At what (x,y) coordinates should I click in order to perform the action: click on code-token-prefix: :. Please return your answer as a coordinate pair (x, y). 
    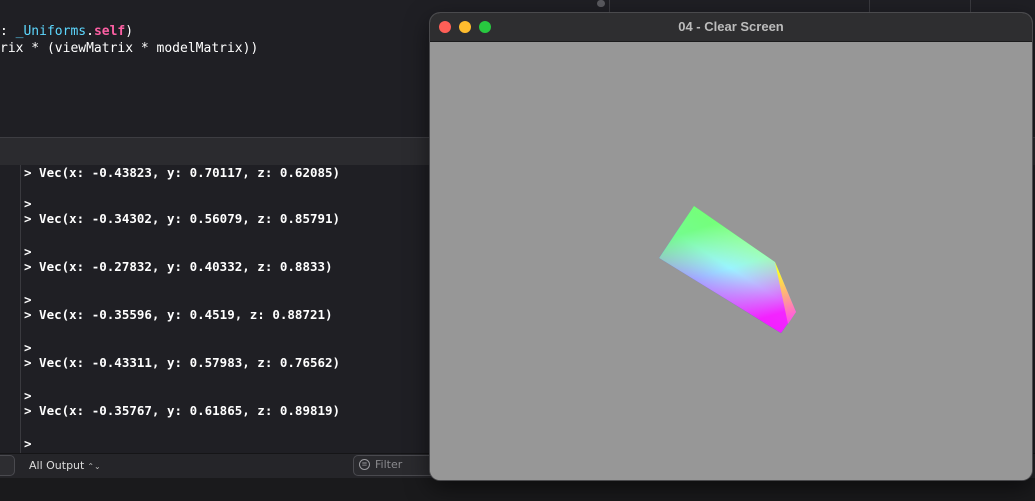
    Looking at the image, I should click on (8, 31).